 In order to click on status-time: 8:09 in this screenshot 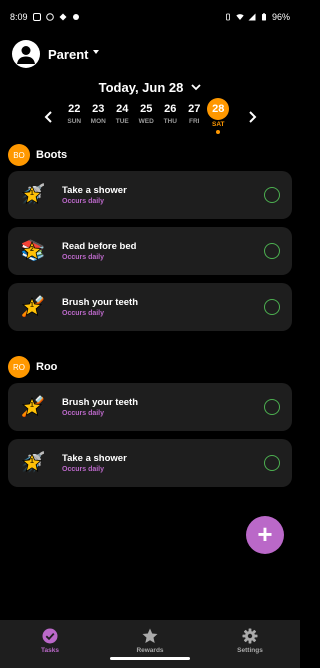, I will do `click(19, 17)`.